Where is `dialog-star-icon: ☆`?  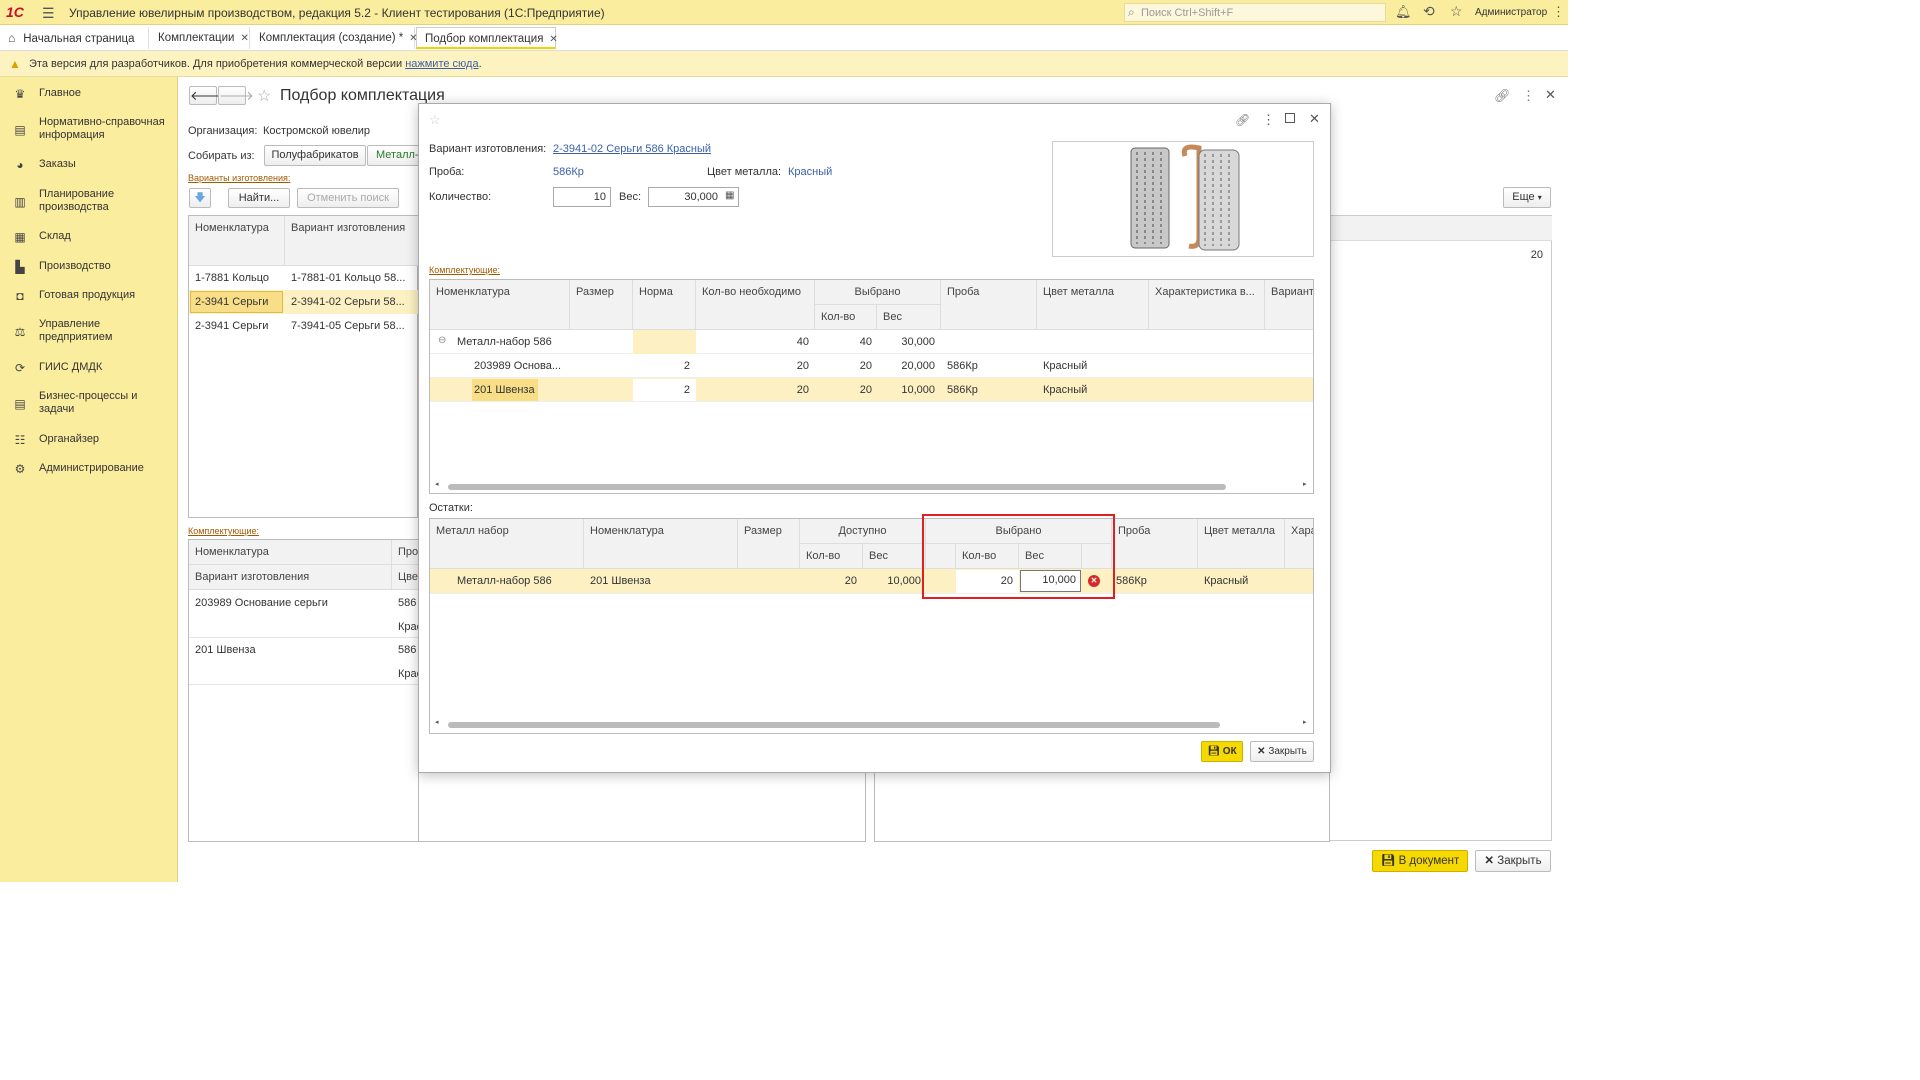
dialog-star-icon: ☆ is located at coordinates (435, 120).